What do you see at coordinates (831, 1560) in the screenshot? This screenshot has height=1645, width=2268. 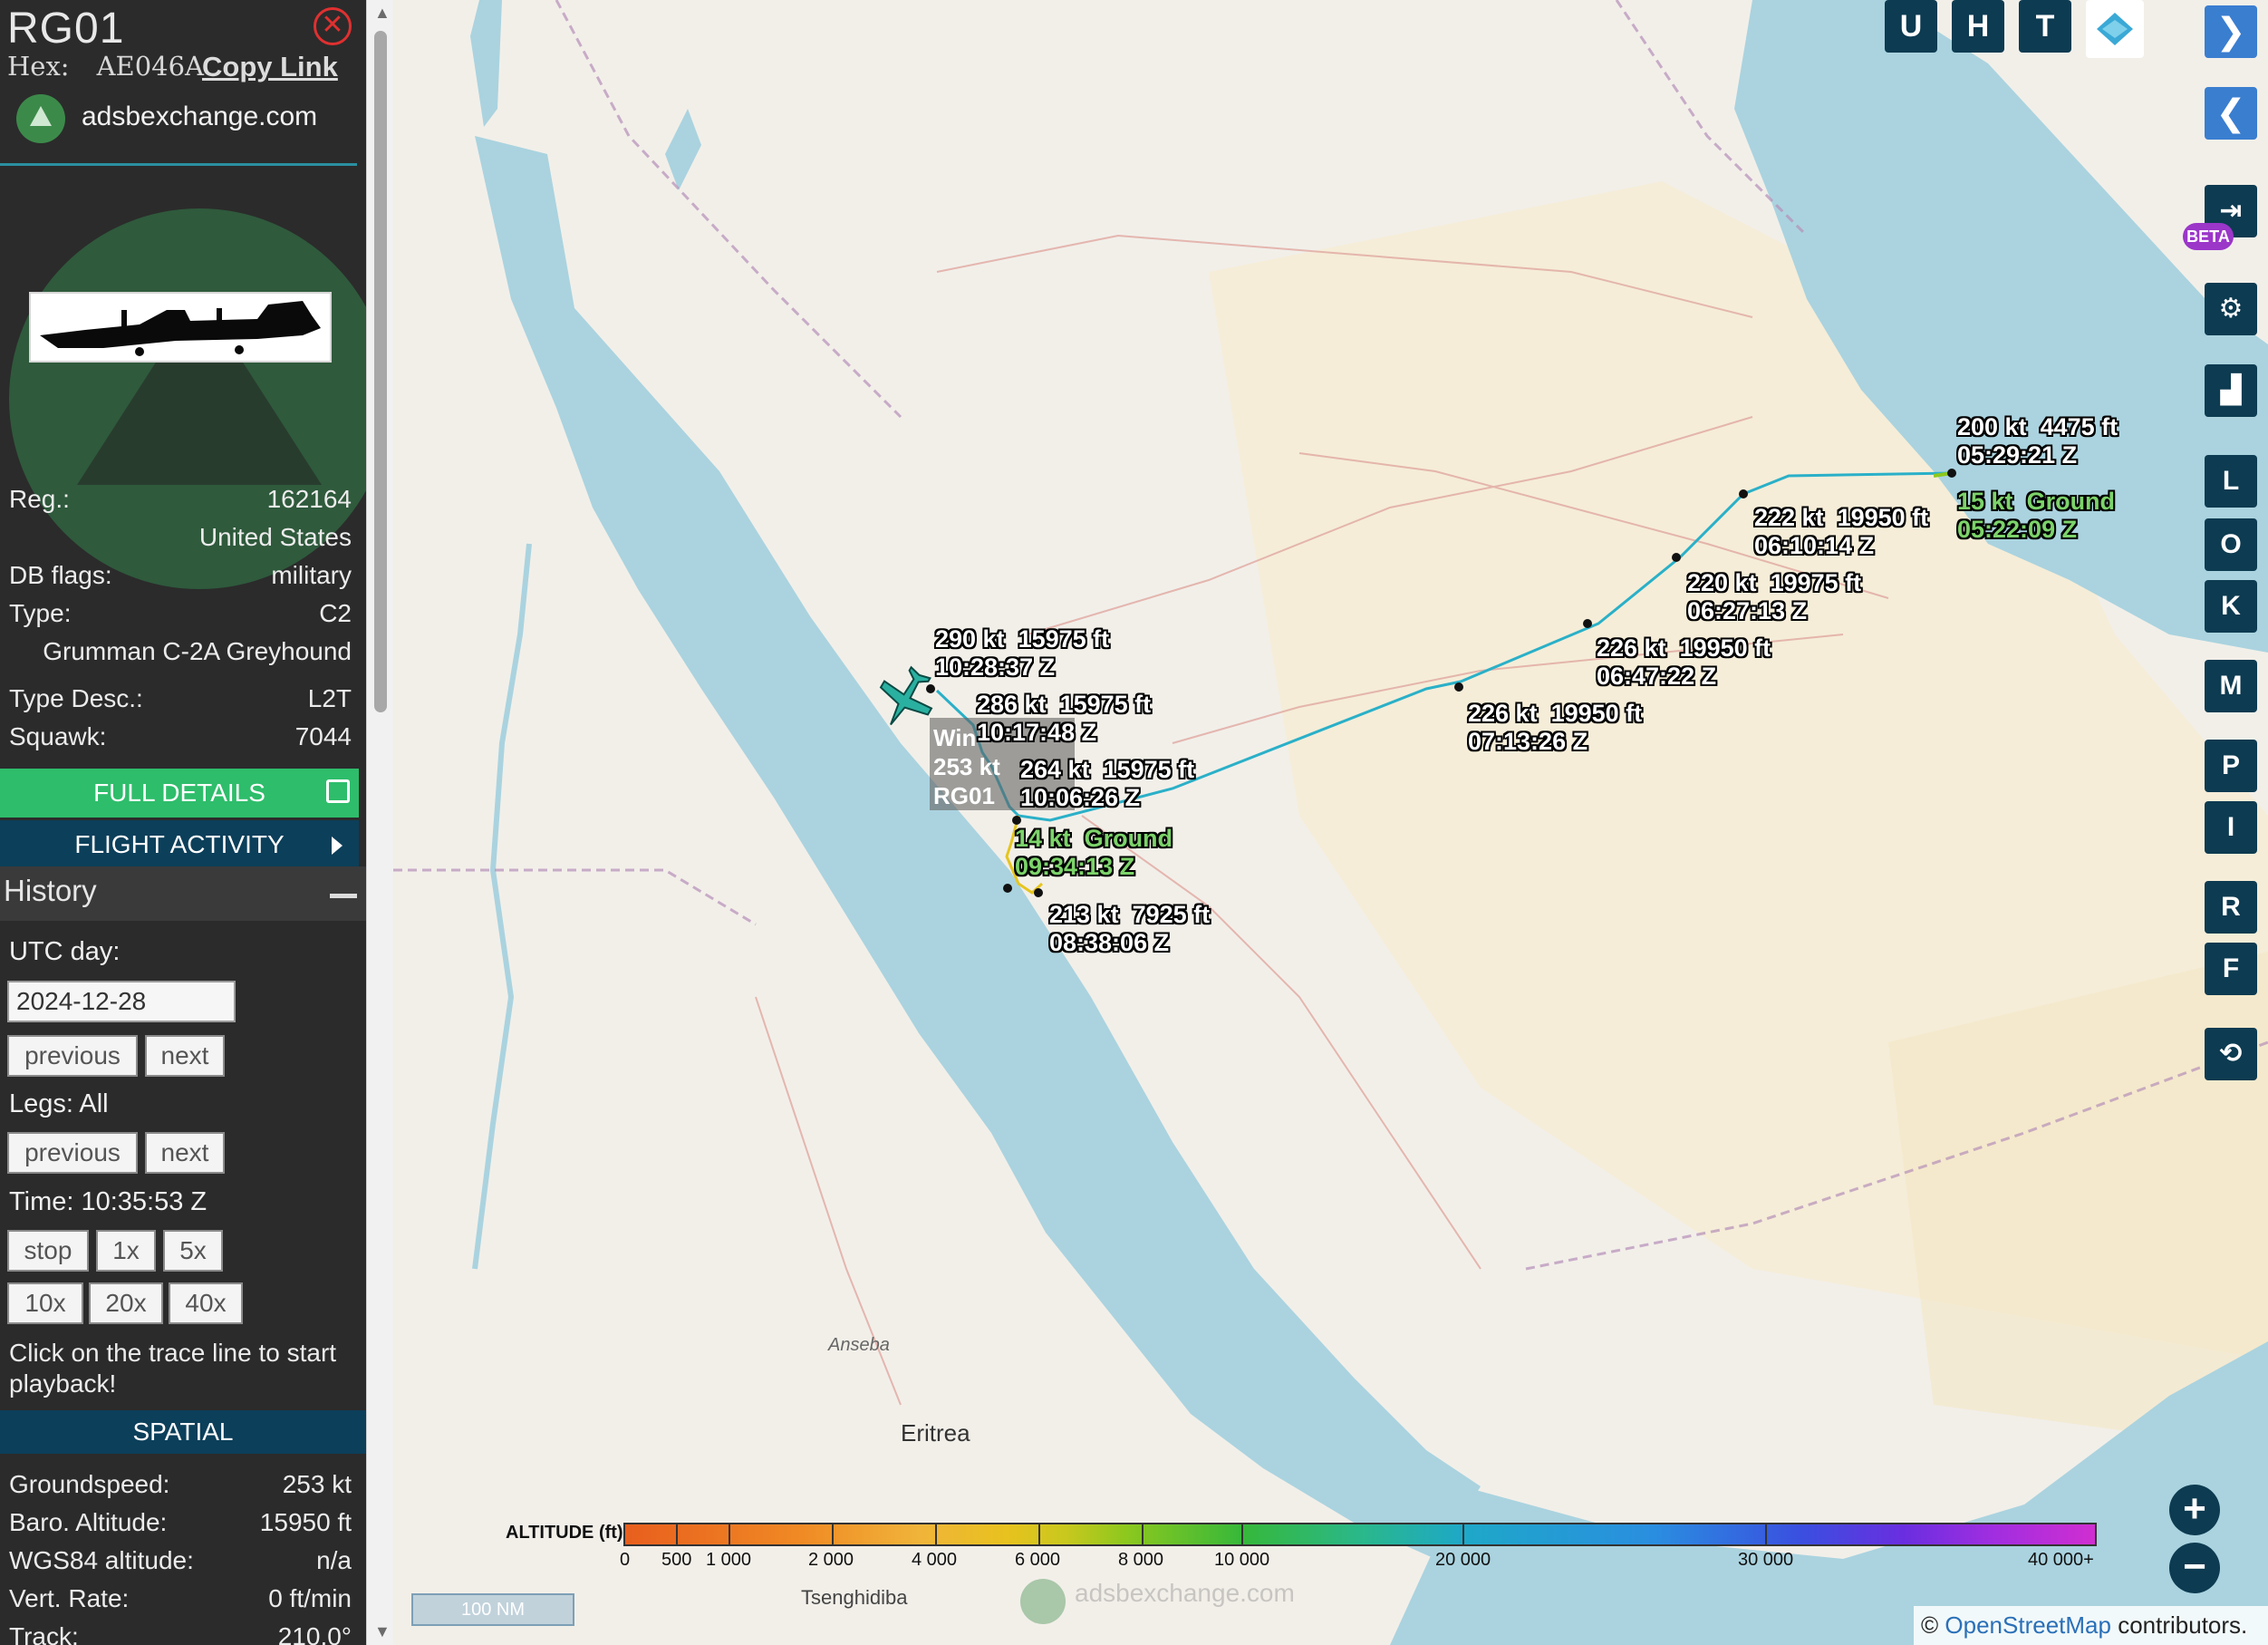 I see `legend-label: 2 000` at bounding box center [831, 1560].